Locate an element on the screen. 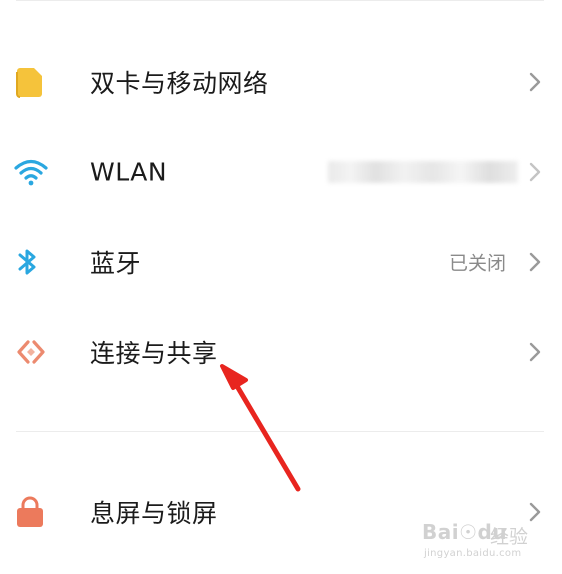 Image resolution: width=562 pixels, height=574 pixels. wlan-network-name-redacted is located at coordinates (423, 172).